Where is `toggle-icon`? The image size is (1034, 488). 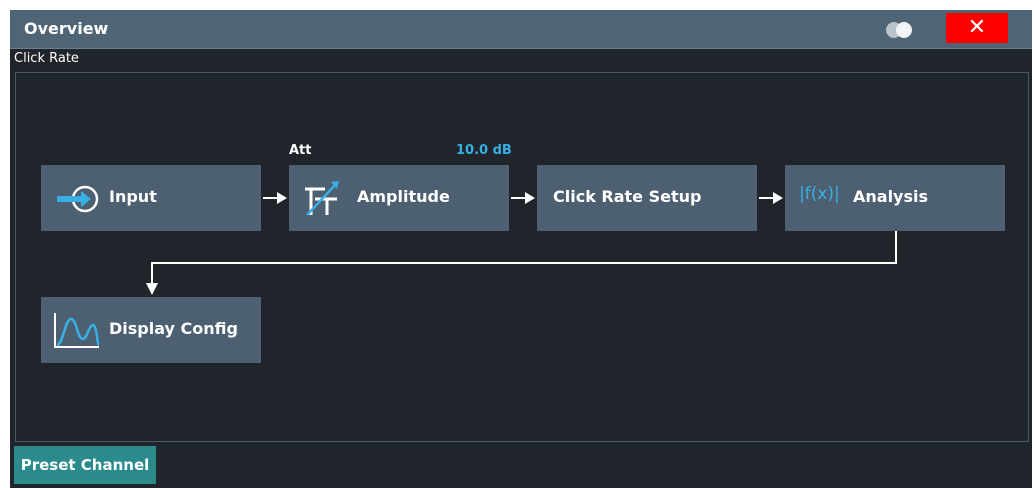 toggle-icon is located at coordinates (903, 30).